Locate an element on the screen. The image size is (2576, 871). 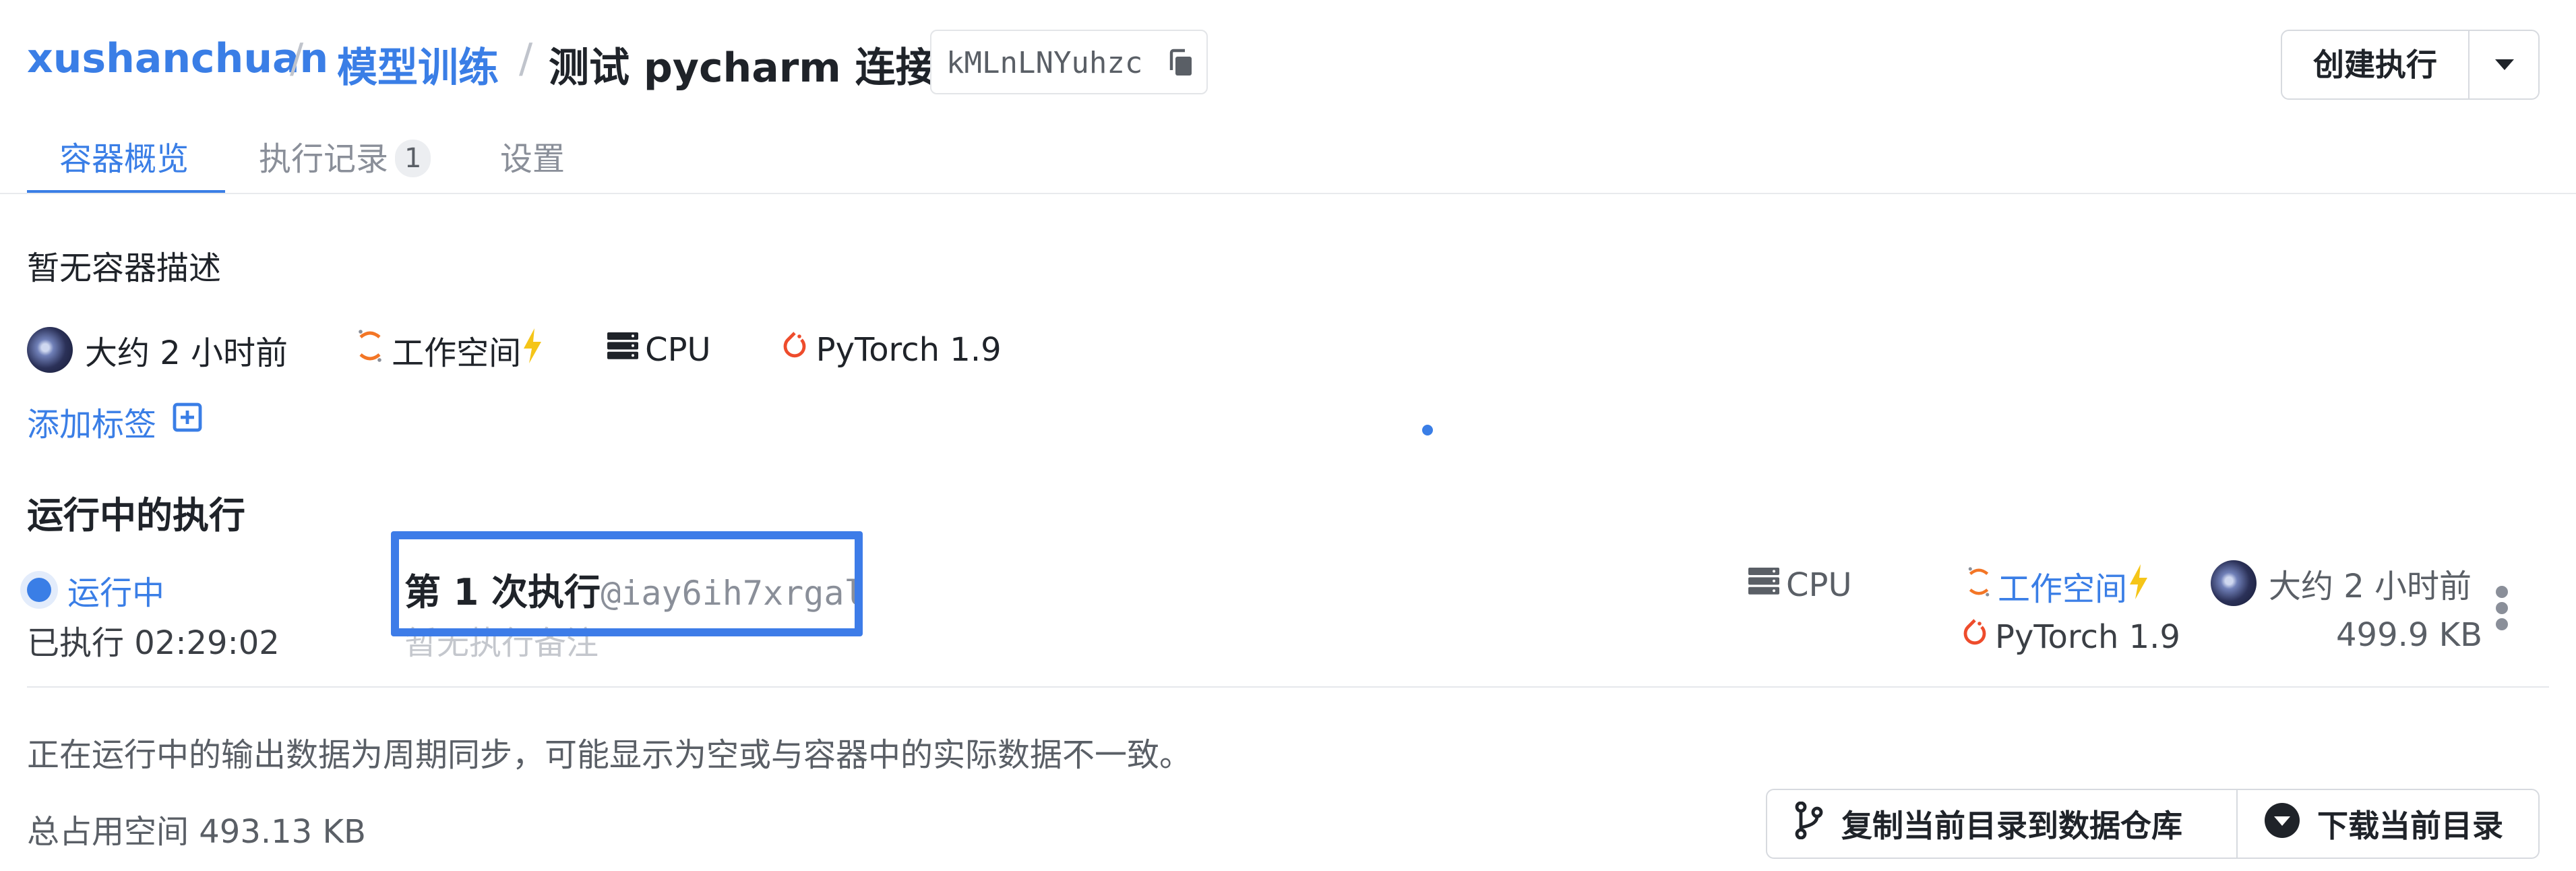
execution-resource: CPU is located at coordinates (1800, 585).